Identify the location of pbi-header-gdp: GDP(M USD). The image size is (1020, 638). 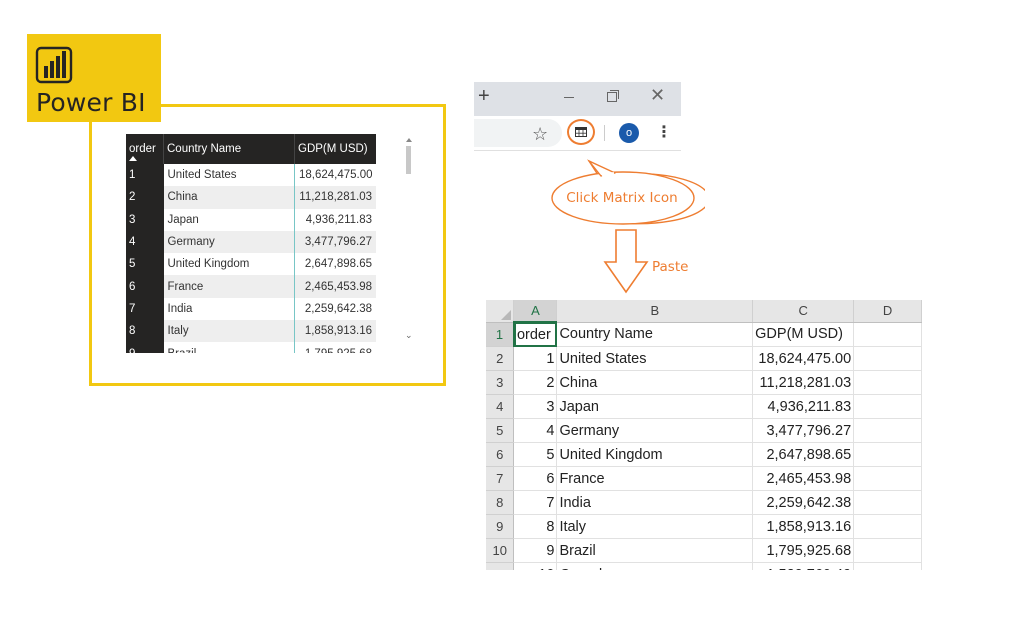
(335, 149).